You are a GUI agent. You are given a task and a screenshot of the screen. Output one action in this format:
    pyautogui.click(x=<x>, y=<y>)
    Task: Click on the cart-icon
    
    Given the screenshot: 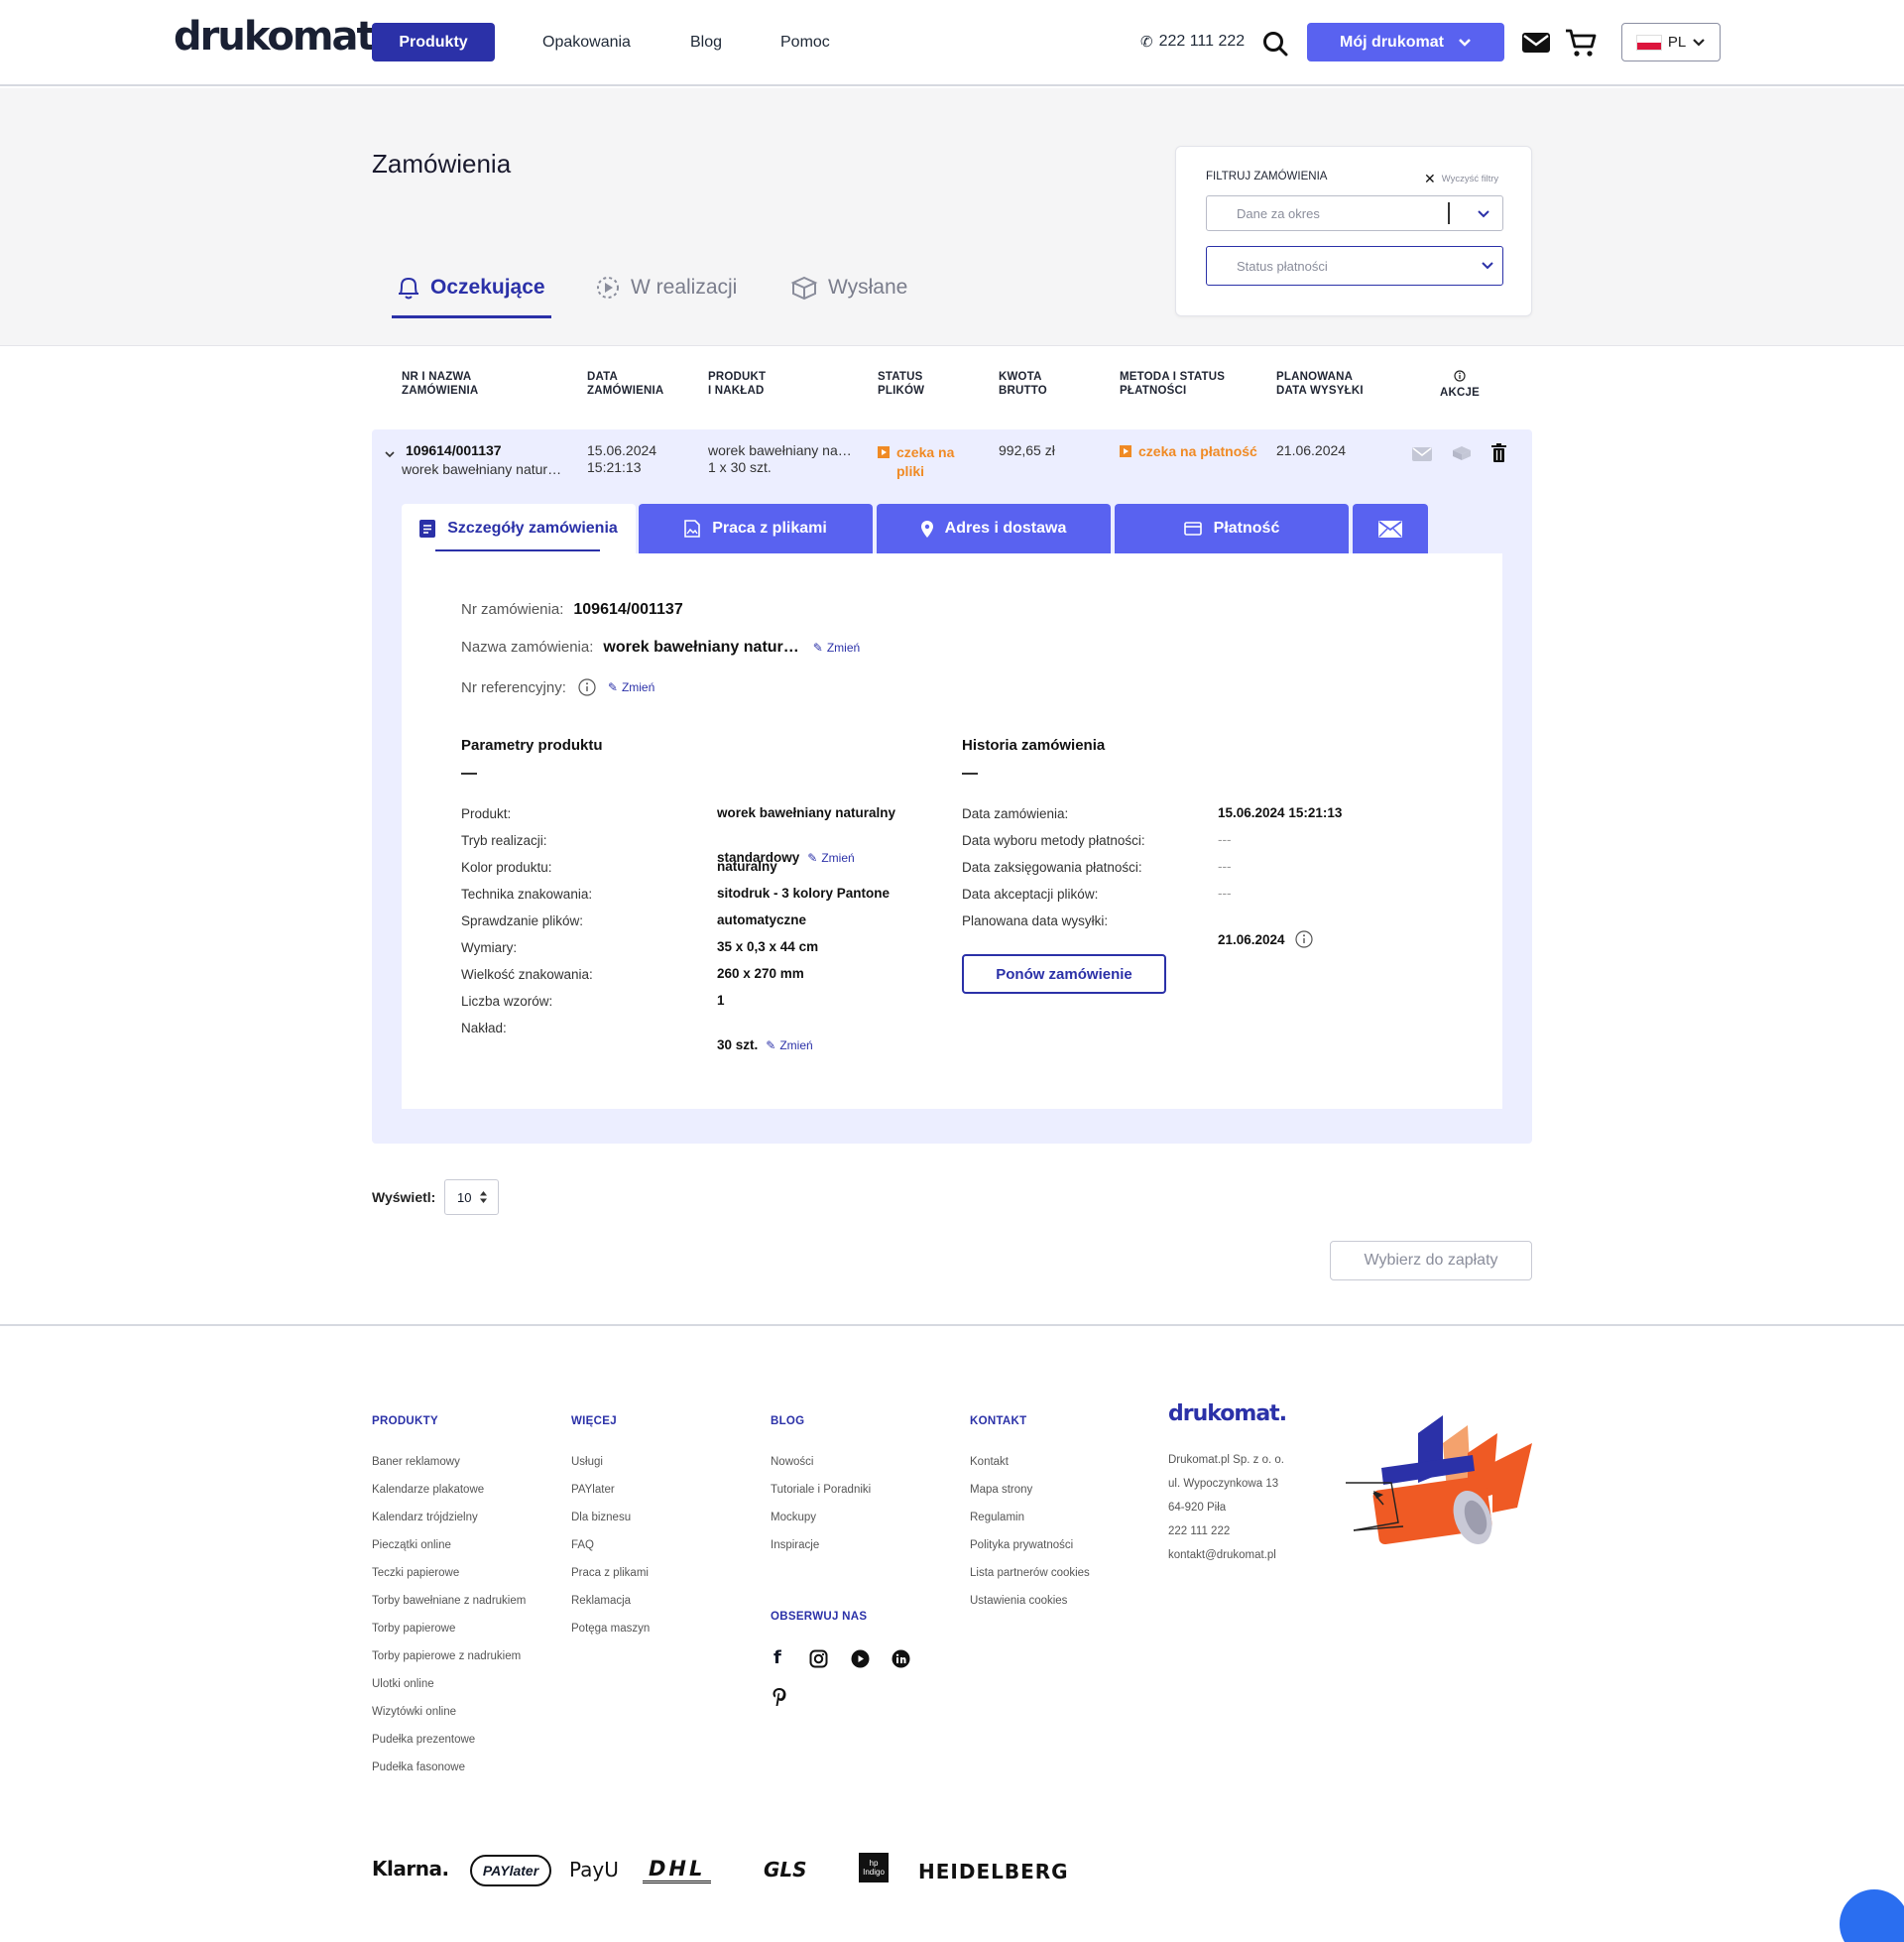 What is the action you would take?
    pyautogui.click(x=1581, y=45)
    